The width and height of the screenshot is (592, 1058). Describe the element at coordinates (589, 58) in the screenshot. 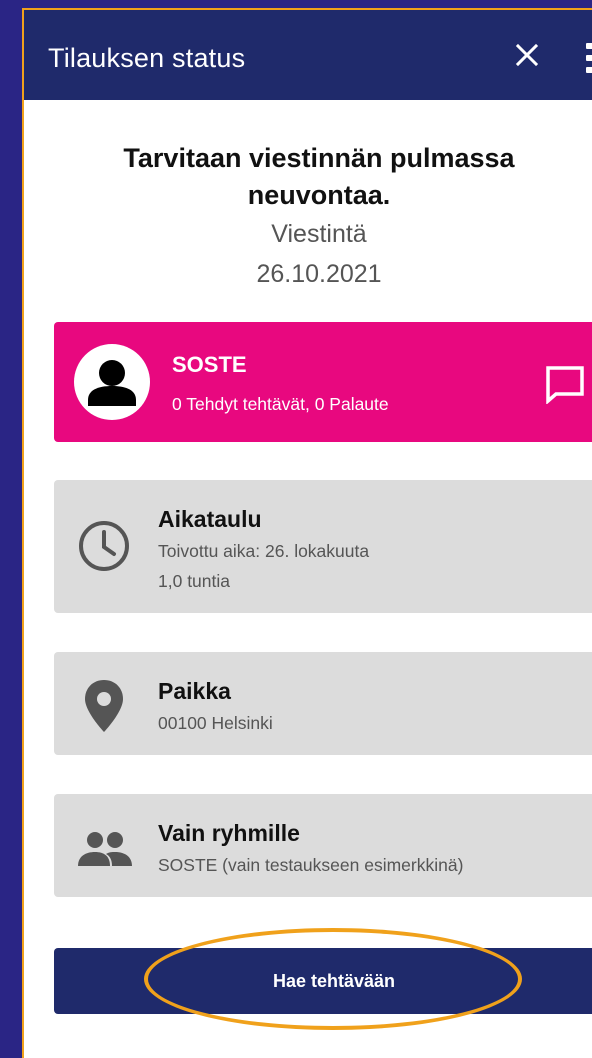

I see `more-menu-button` at that location.